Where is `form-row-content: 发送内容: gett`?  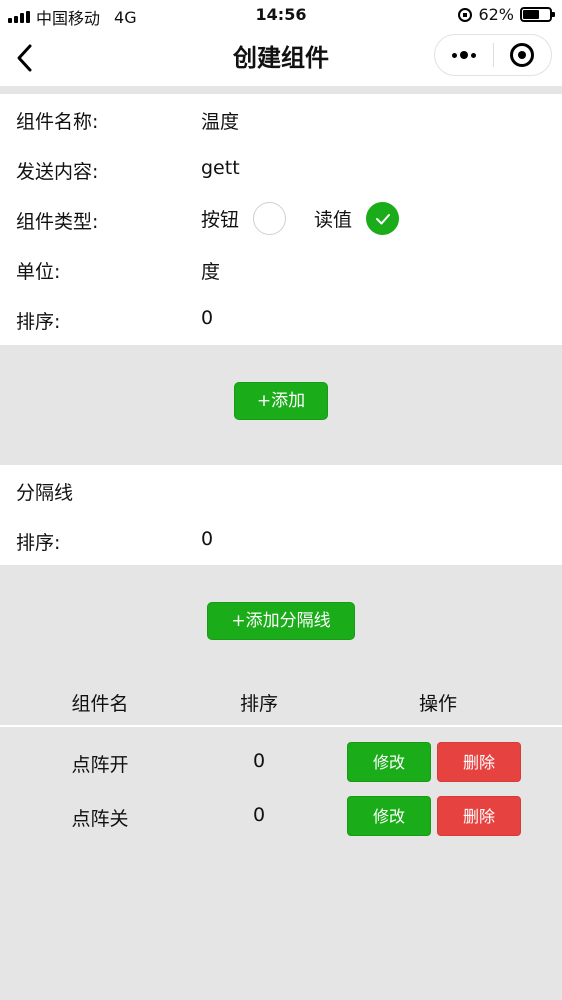 form-row-content: 发送内容: gett is located at coordinates (281, 169).